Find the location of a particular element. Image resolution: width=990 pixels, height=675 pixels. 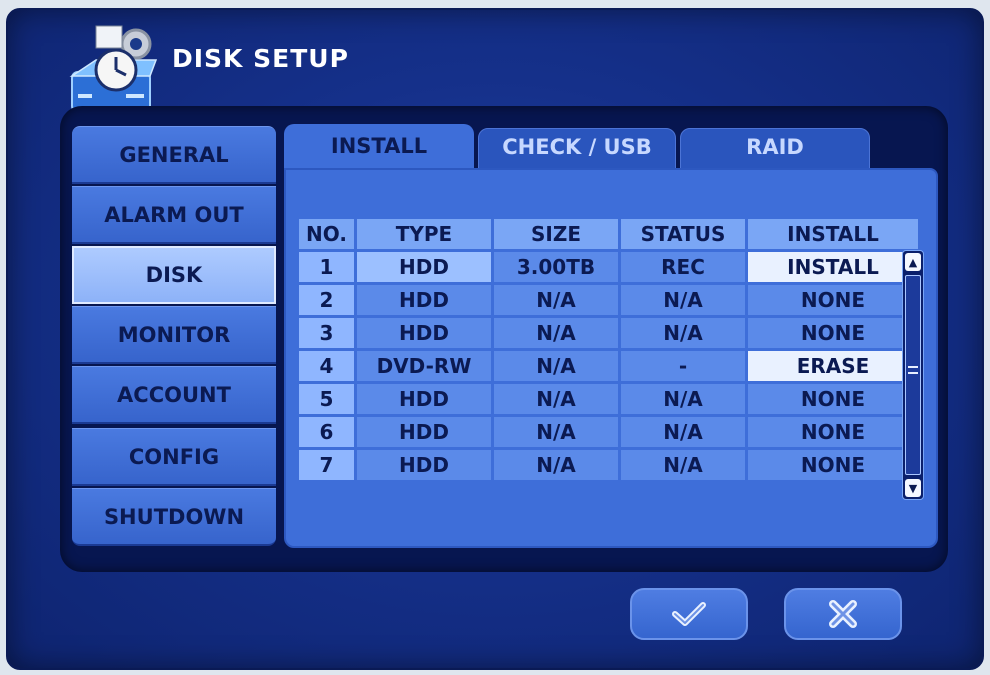

sidebar-item-shutdown: SHUTDOWN is located at coordinates (174, 517).